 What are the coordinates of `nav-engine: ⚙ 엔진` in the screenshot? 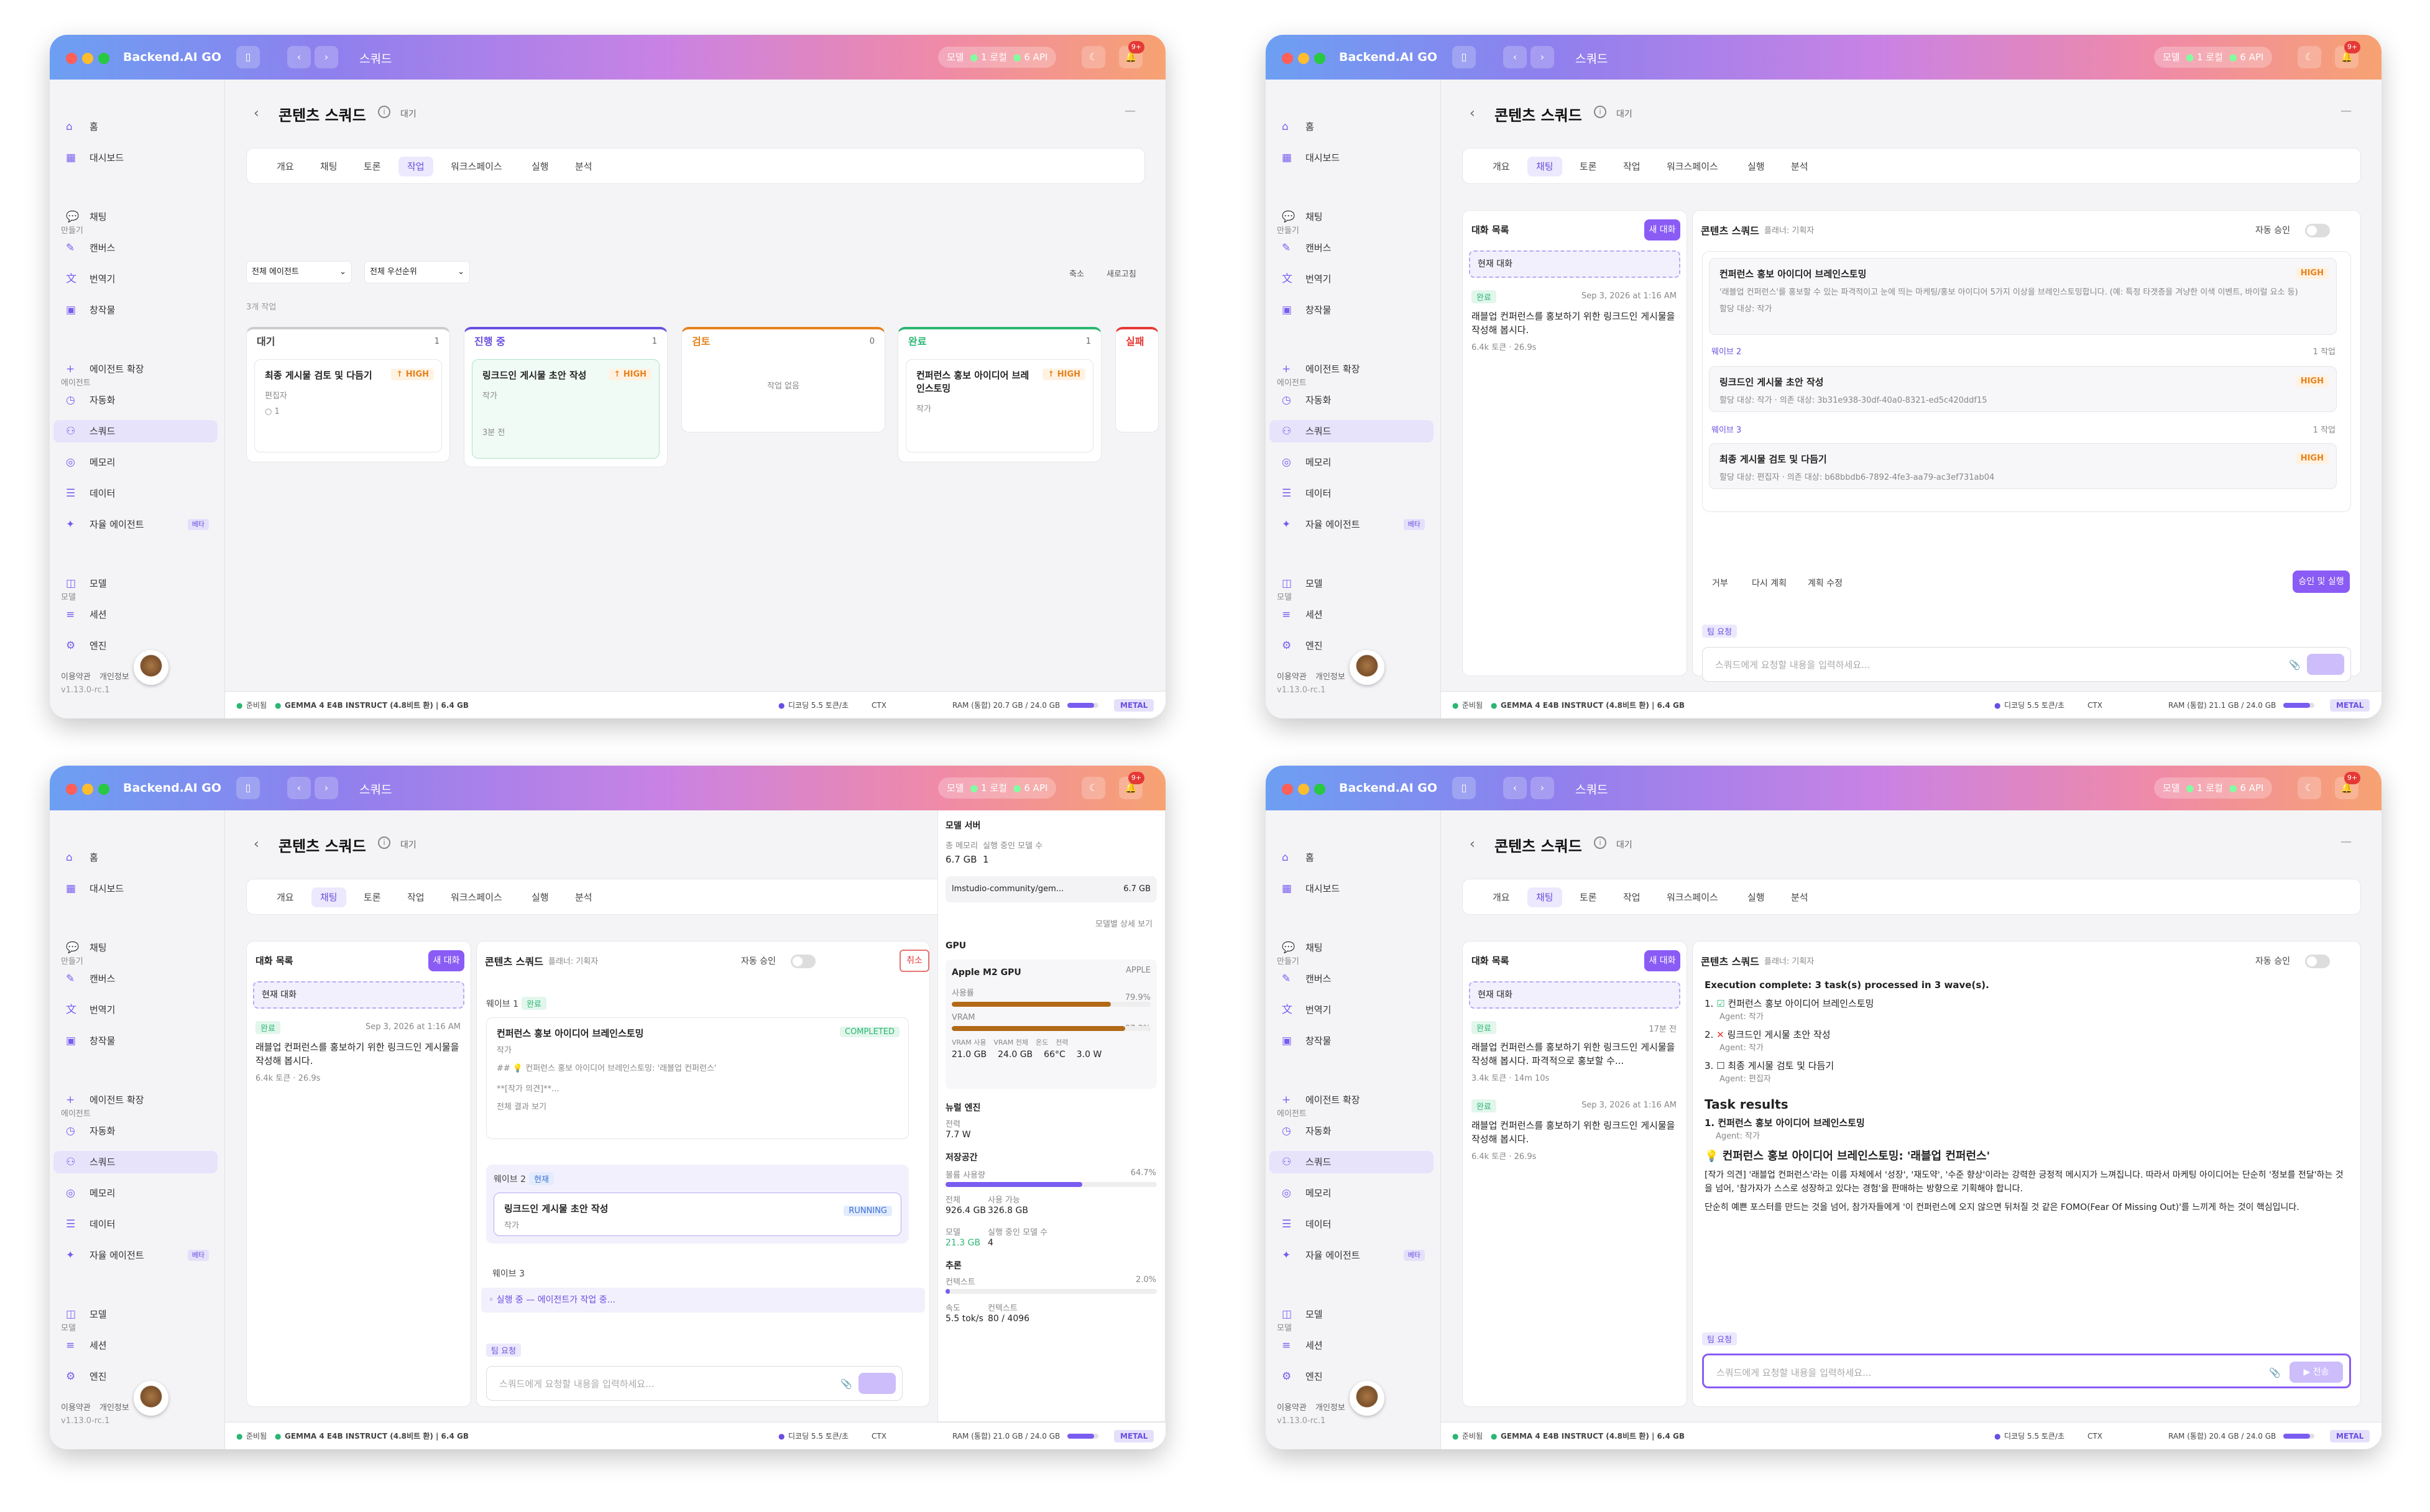 It's located at (1352, 1376).